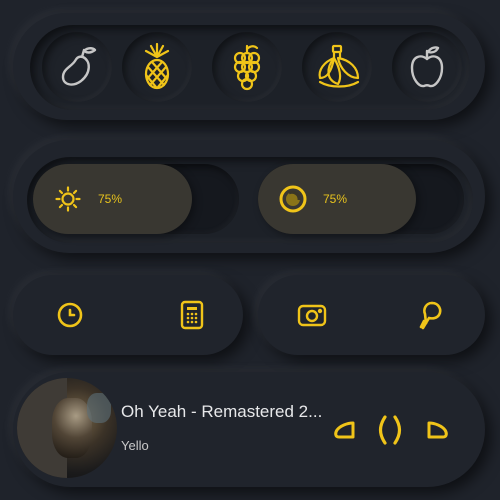 This screenshot has height=500, width=500. I want to click on previous-button, so click(345, 430).